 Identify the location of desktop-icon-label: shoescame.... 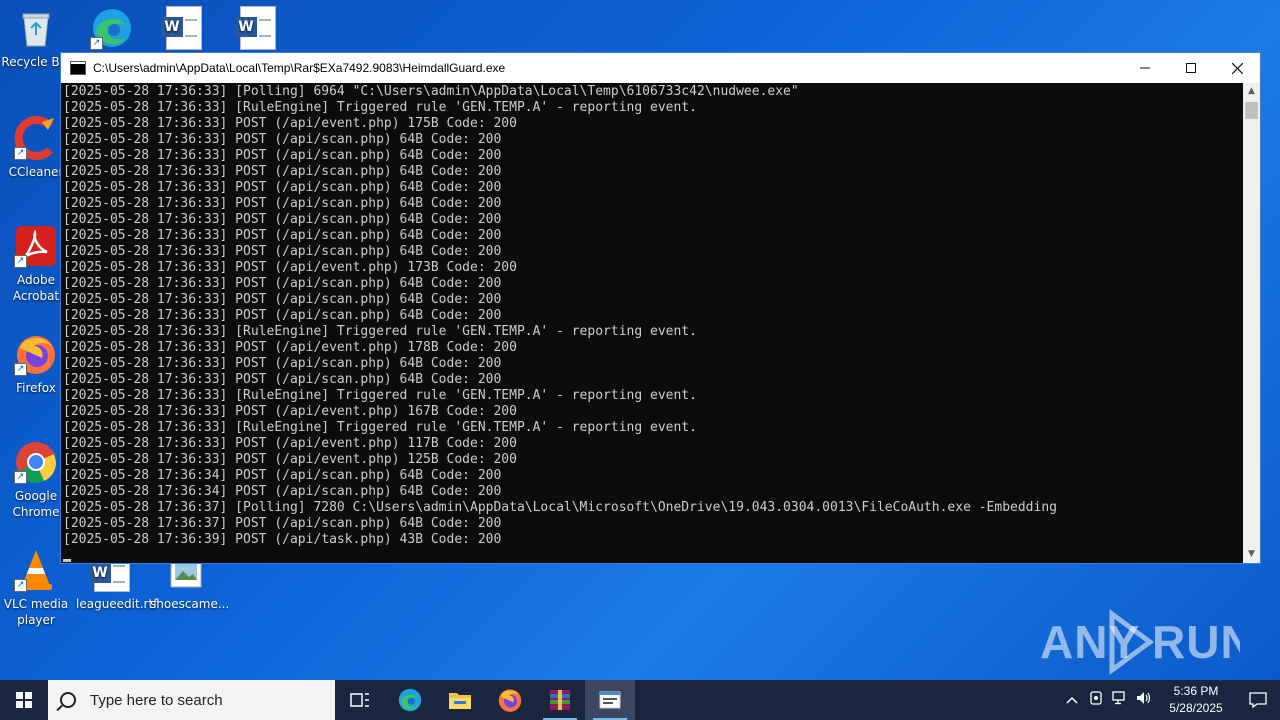
(190, 604).